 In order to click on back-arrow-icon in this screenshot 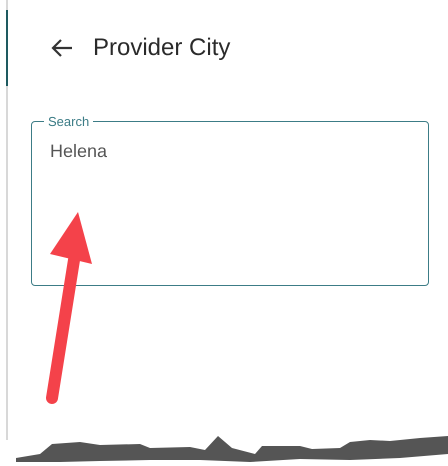, I will do `click(62, 48)`.